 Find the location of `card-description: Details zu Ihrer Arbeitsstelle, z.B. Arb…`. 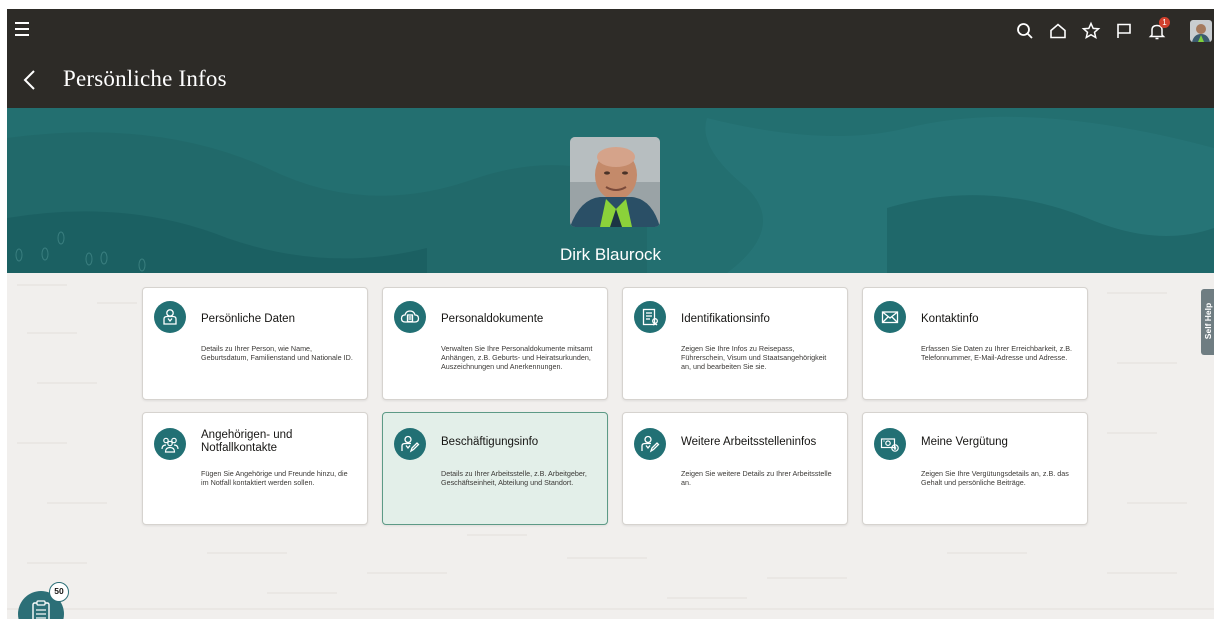

card-description: Details zu Ihrer Arbeitsstelle, z.B. Arb… is located at coordinates (514, 478).